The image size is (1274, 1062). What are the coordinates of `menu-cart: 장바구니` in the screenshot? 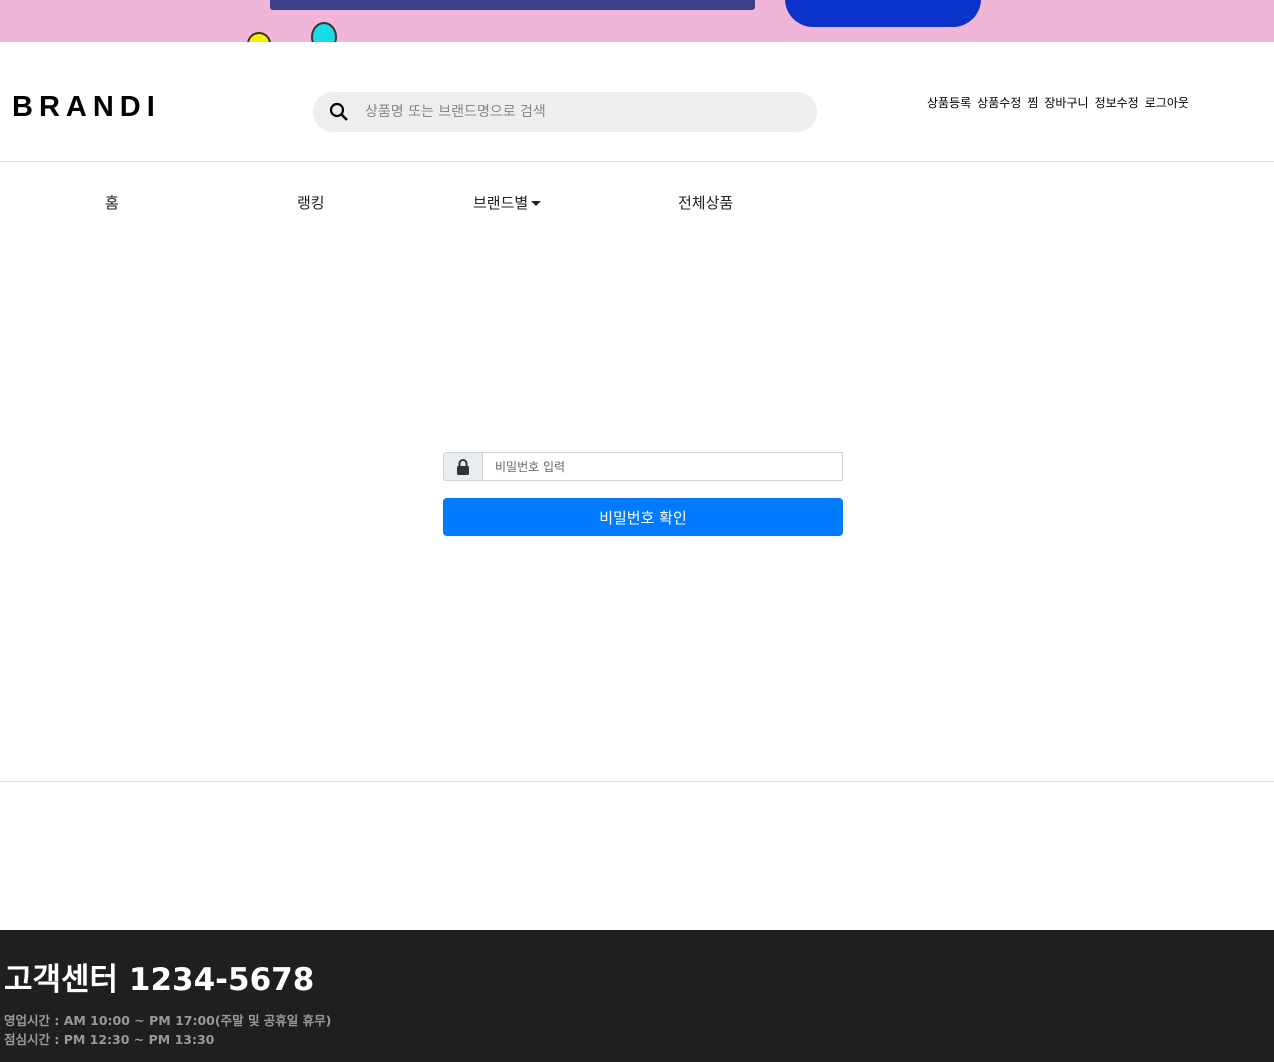 It's located at (1066, 102).